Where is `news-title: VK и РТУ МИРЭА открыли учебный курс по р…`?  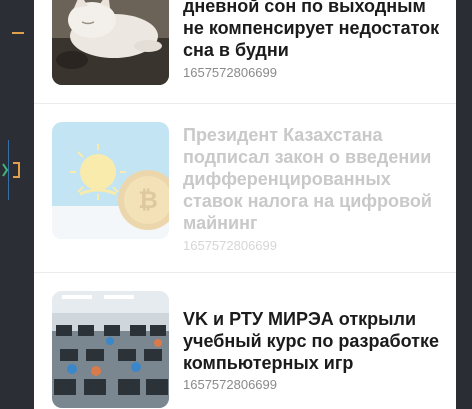 news-title: VK и РТУ МИРЭА открыли учебный курс по р… is located at coordinates (314, 341).